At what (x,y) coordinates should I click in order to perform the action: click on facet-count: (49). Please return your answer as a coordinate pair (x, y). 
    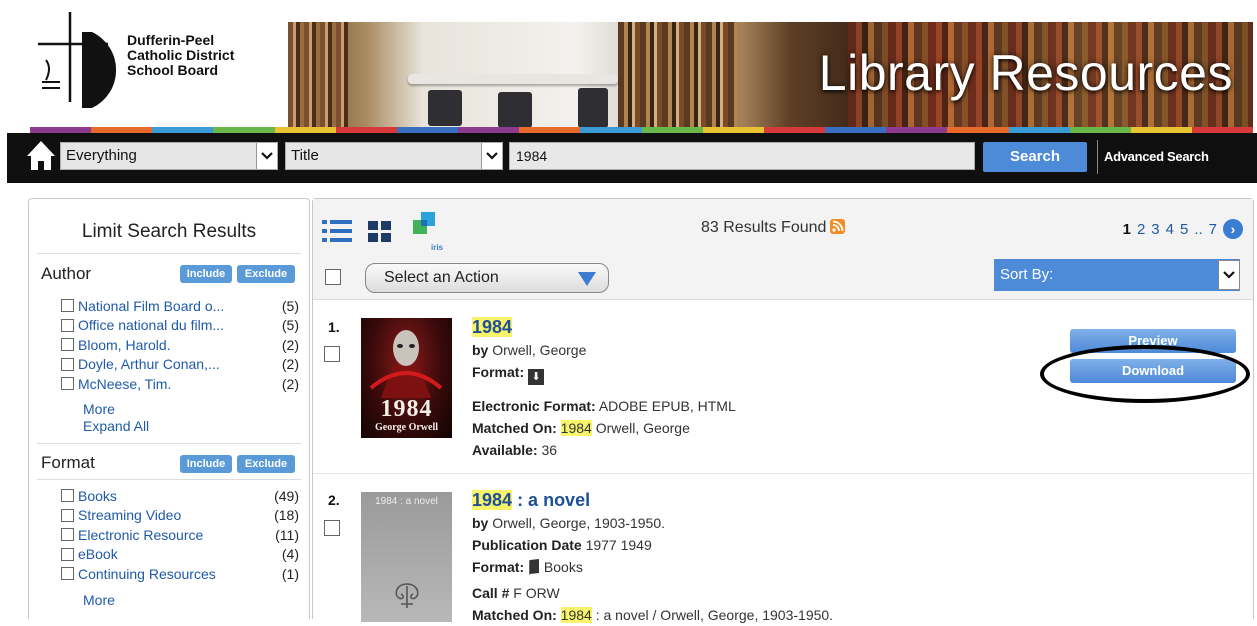
    Looking at the image, I should click on (286, 495).